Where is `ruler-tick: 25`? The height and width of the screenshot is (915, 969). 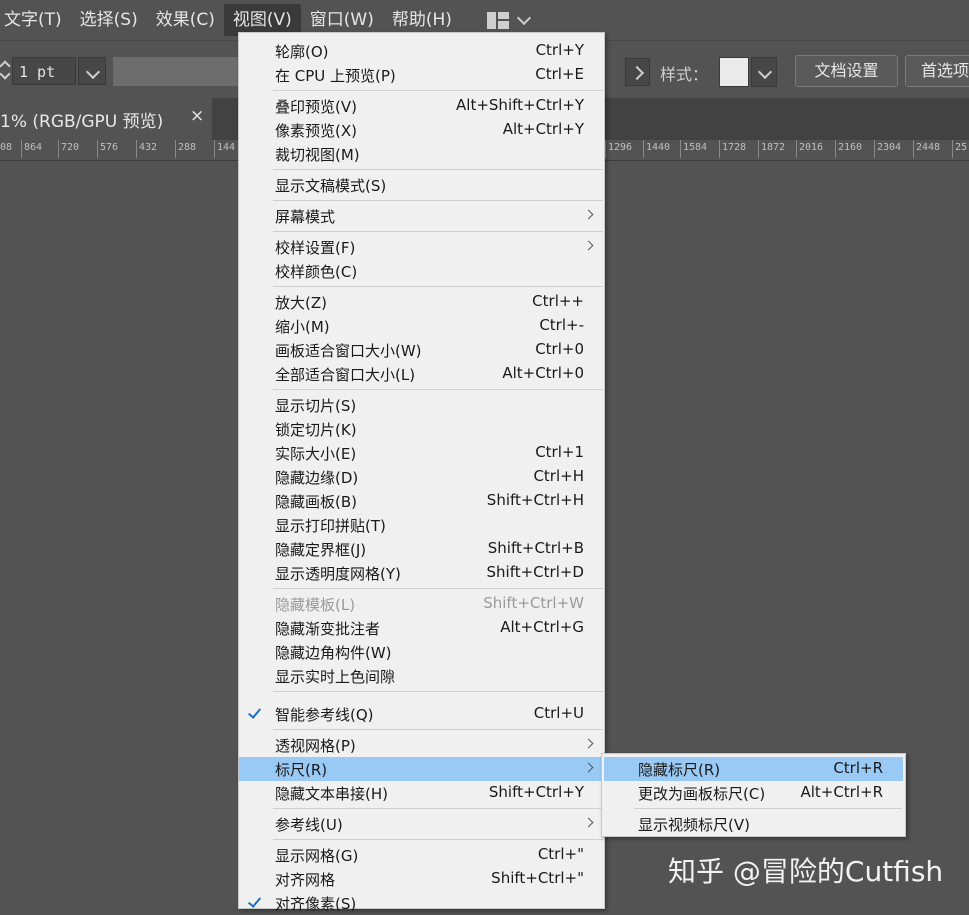
ruler-tick: 25 is located at coordinates (959, 149).